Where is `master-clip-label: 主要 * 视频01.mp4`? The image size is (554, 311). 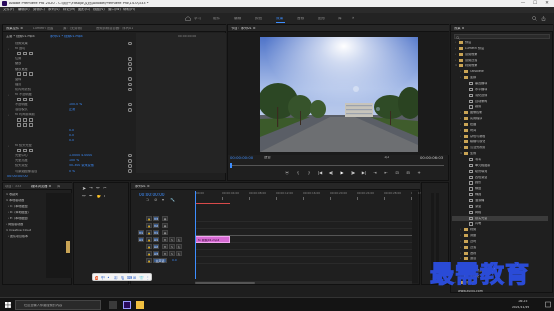 master-clip-label: 主要 * 视频01.mp4 is located at coordinates (20, 36).